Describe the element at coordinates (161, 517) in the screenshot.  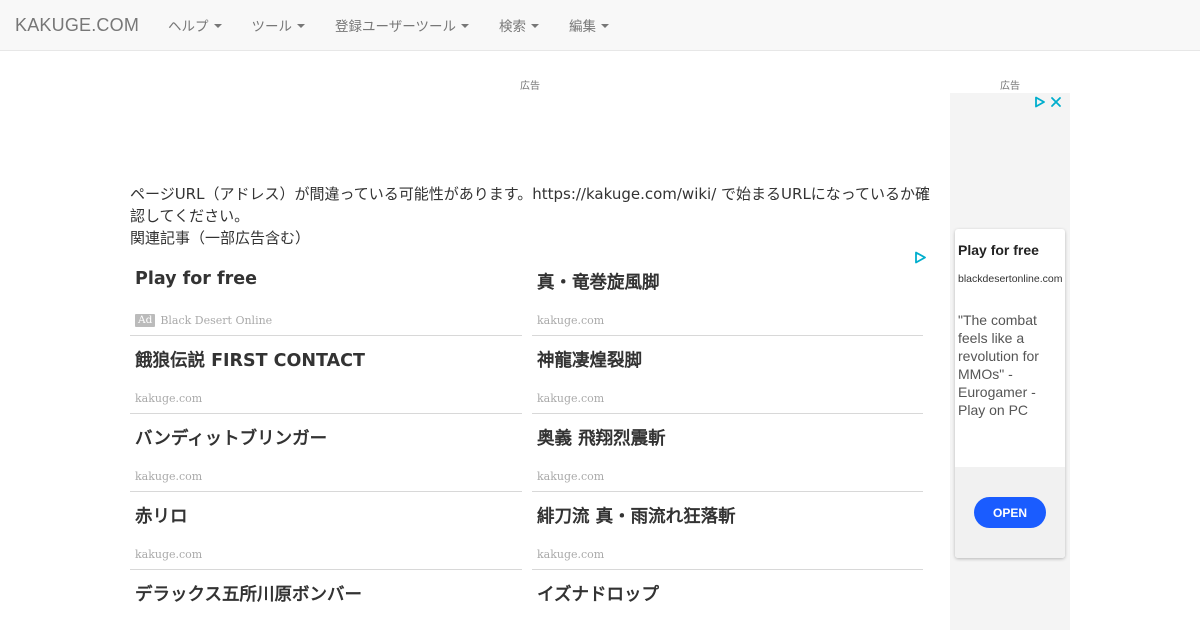
I see `related-item-title: 赤リロ` at that location.